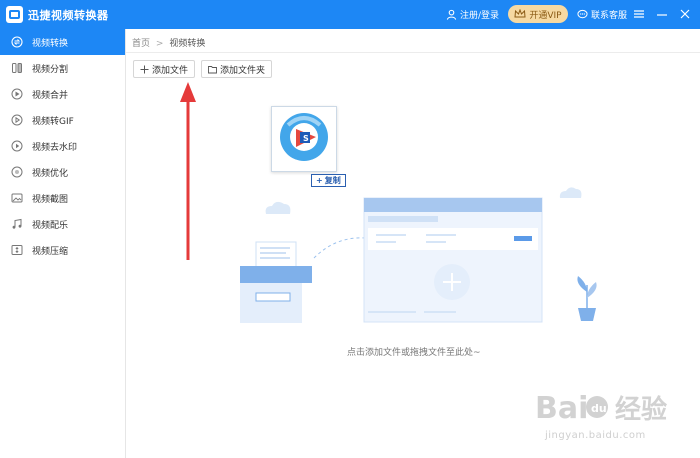  I want to click on optimize-icon, so click(17, 172).